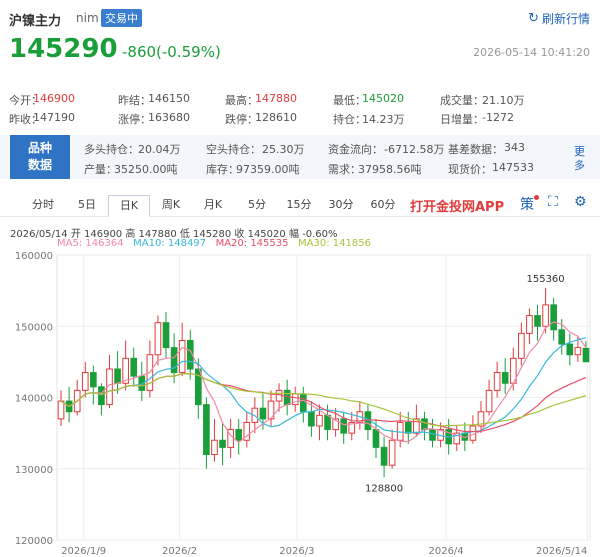 Image resolution: width=600 pixels, height=557 pixels. Describe the element at coordinates (34, 541) in the screenshot. I see `y-tick-label: 120000` at that location.